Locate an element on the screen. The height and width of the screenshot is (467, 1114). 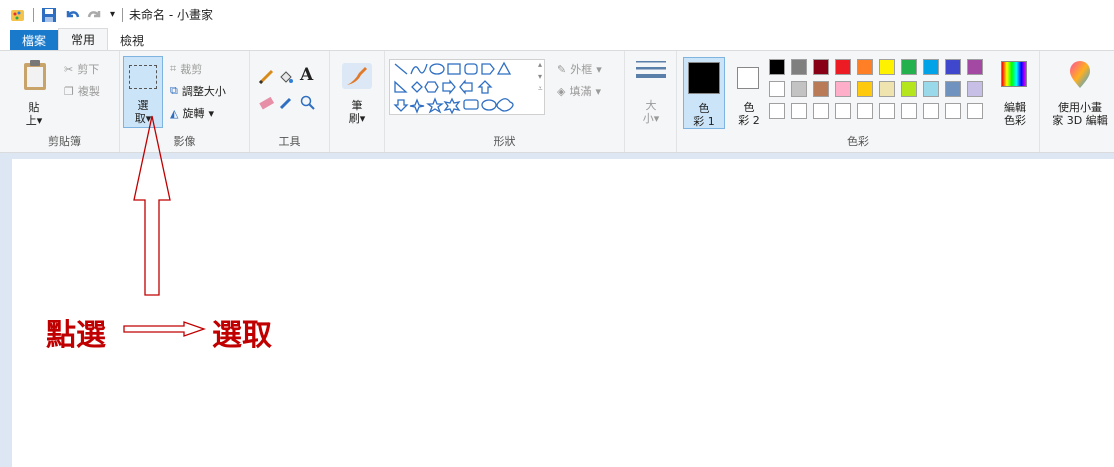
annotation-click-text: 點選 is located at coordinates (76, 335).